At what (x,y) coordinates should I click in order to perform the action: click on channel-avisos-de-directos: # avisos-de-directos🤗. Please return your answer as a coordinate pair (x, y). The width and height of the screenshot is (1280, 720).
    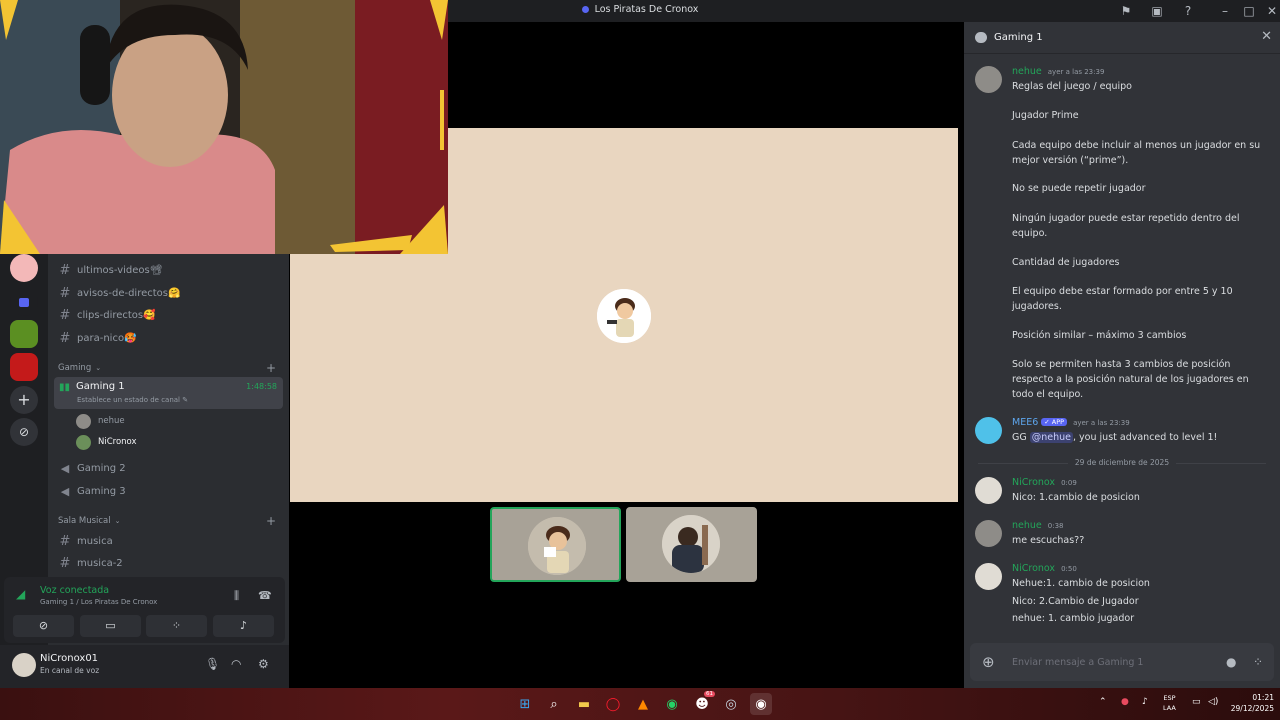
    Looking at the image, I should click on (118, 293).